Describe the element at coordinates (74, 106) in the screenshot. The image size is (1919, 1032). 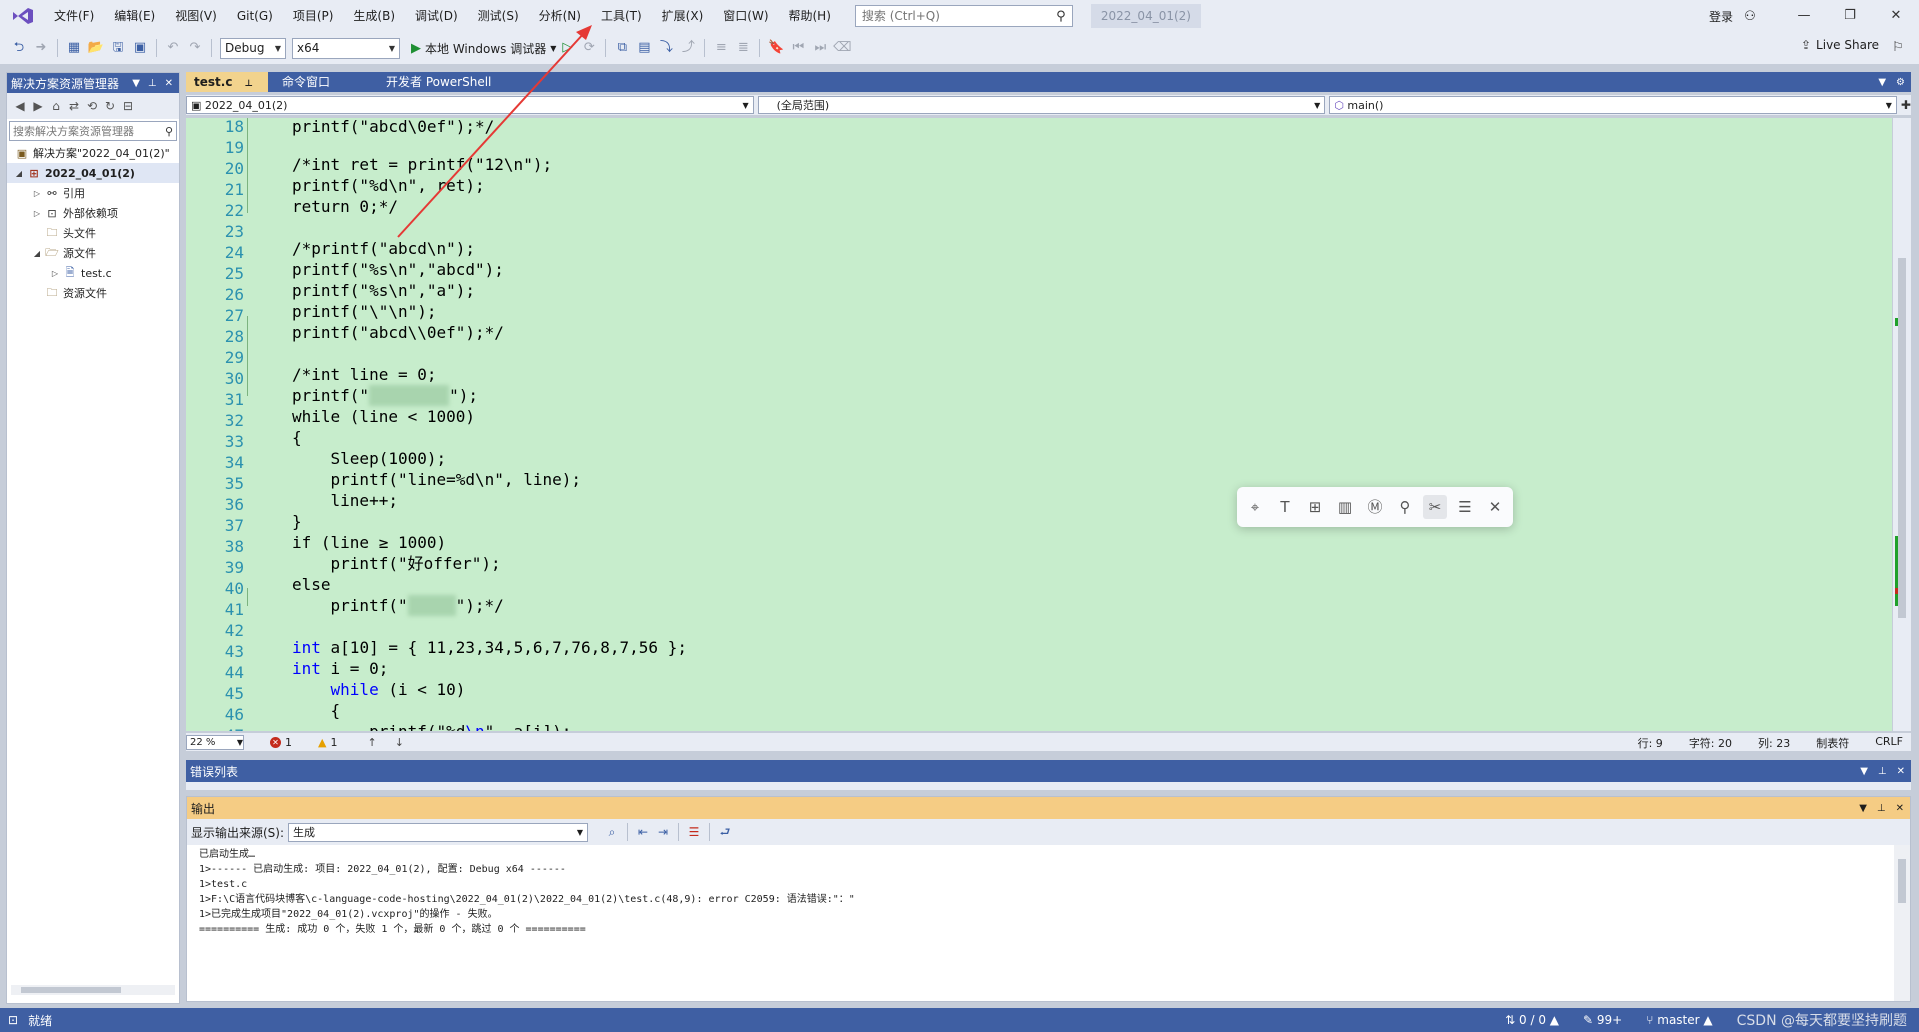
I see `switch-views-icon: ⇄` at that location.